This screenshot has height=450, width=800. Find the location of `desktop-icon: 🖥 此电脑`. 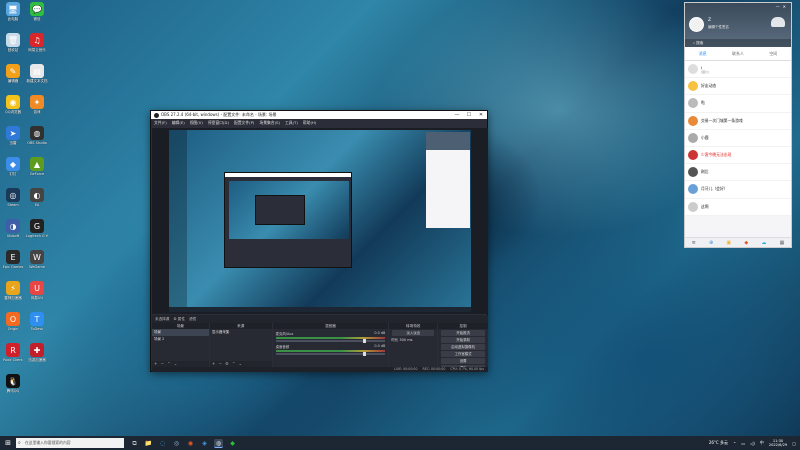

desktop-icon: 🖥 此电脑 is located at coordinates (13, 11).